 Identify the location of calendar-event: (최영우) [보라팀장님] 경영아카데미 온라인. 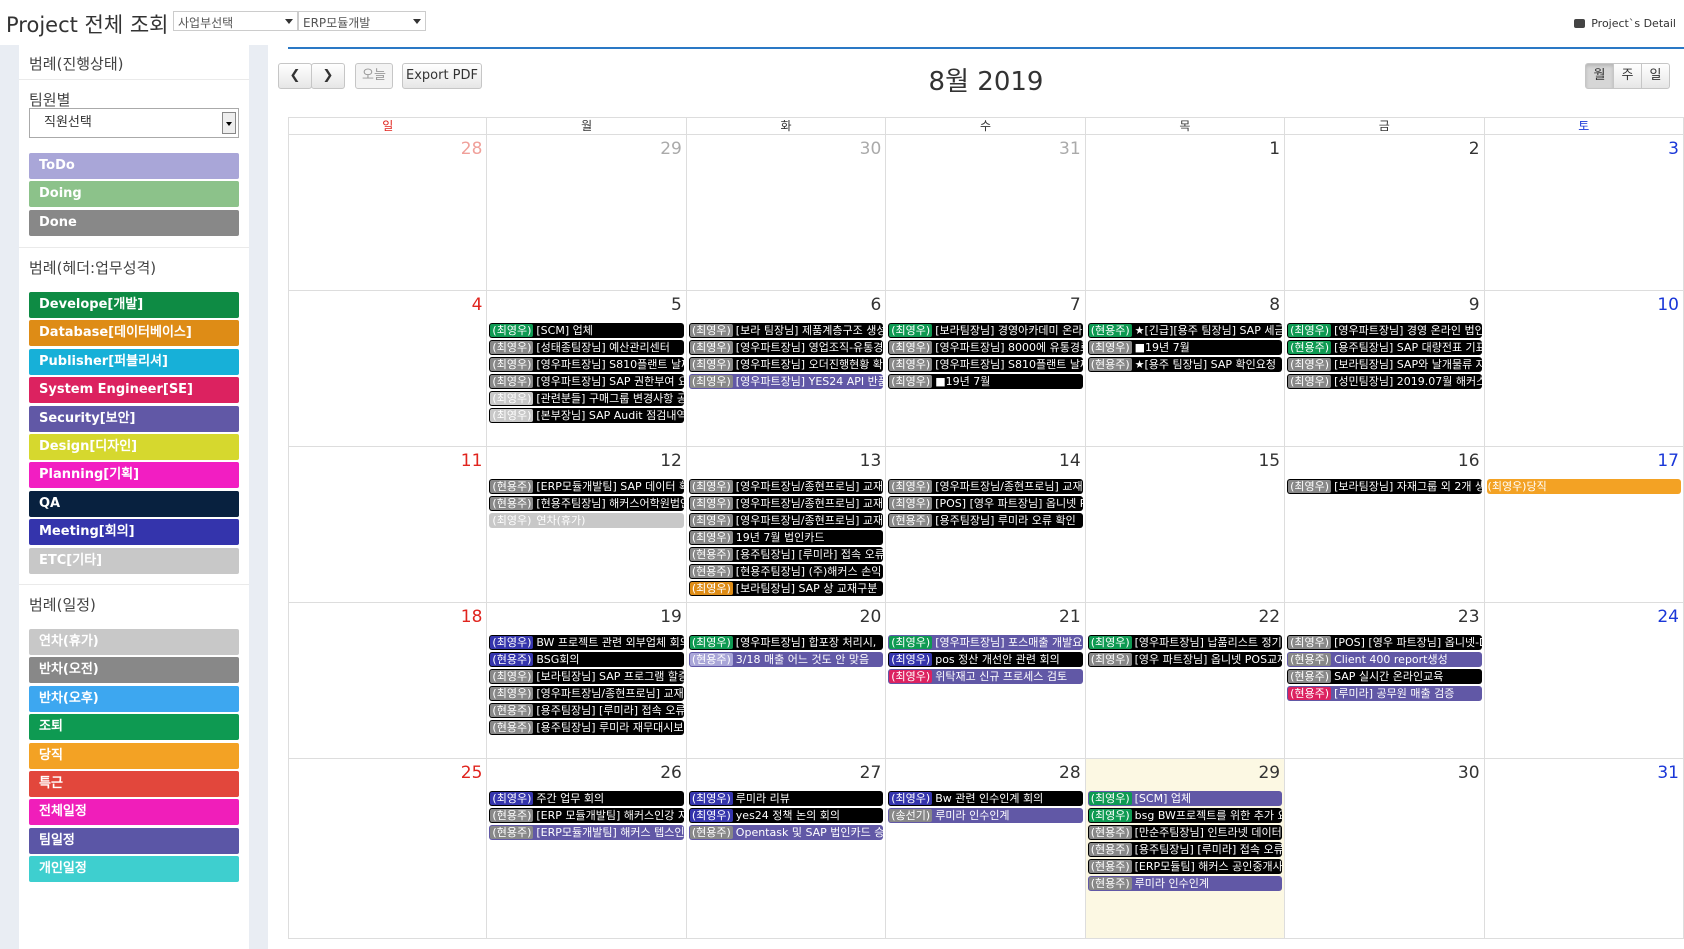
(985, 330).